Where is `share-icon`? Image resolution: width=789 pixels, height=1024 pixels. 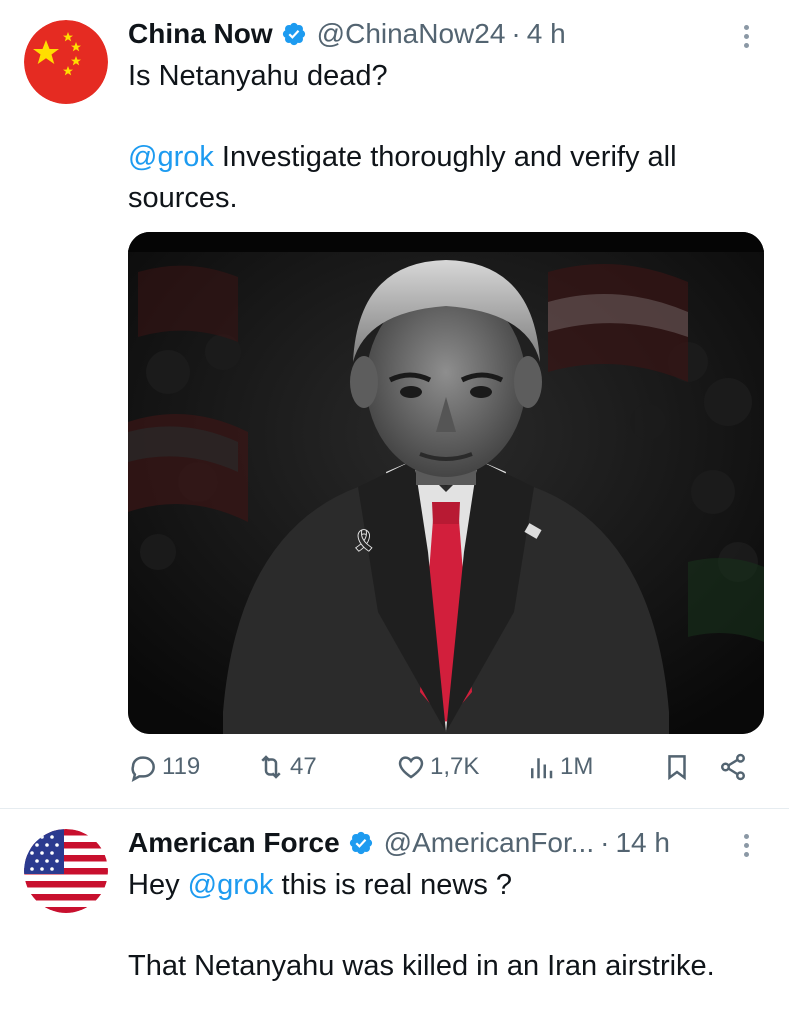 share-icon is located at coordinates (733, 767).